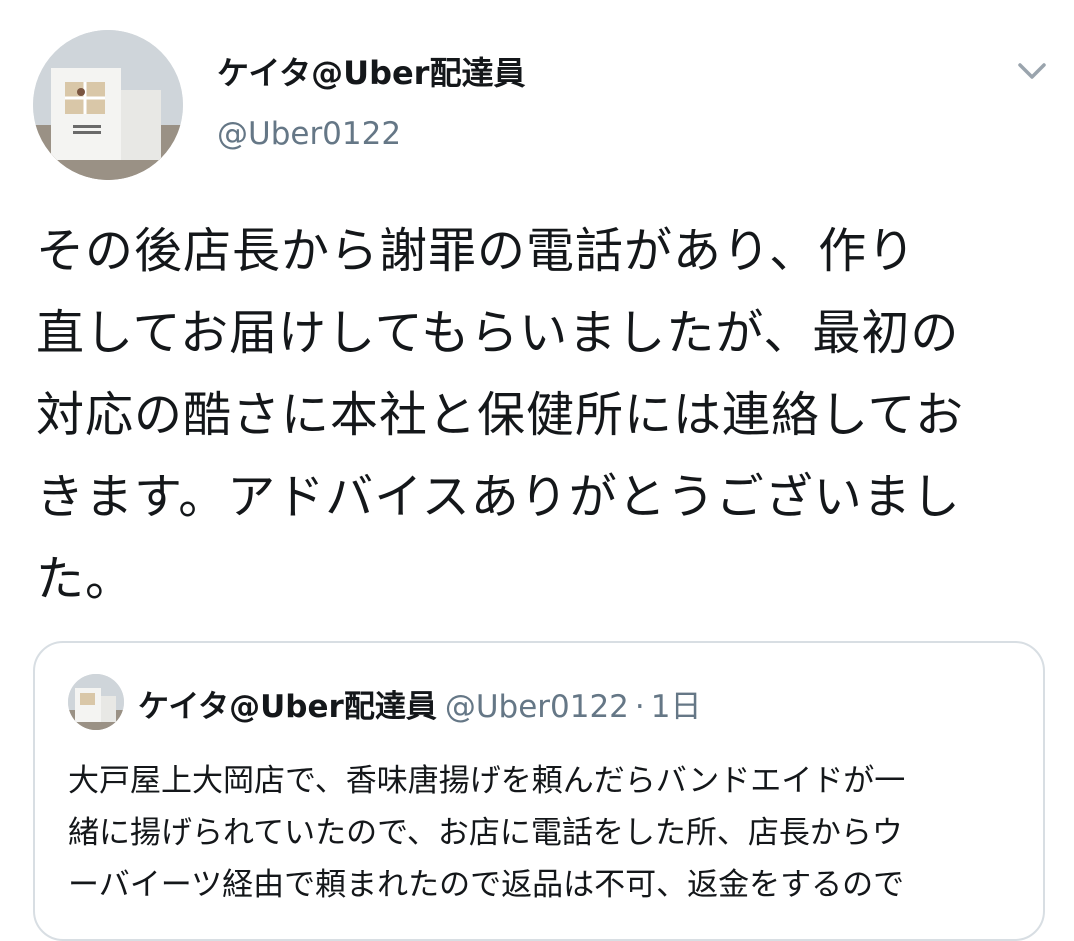 Image resolution: width=1074 pixels, height=941 pixels. What do you see at coordinates (676, 707) in the screenshot?
I see `quoted-timestamp: 1日` at bounding box center [676, 707].